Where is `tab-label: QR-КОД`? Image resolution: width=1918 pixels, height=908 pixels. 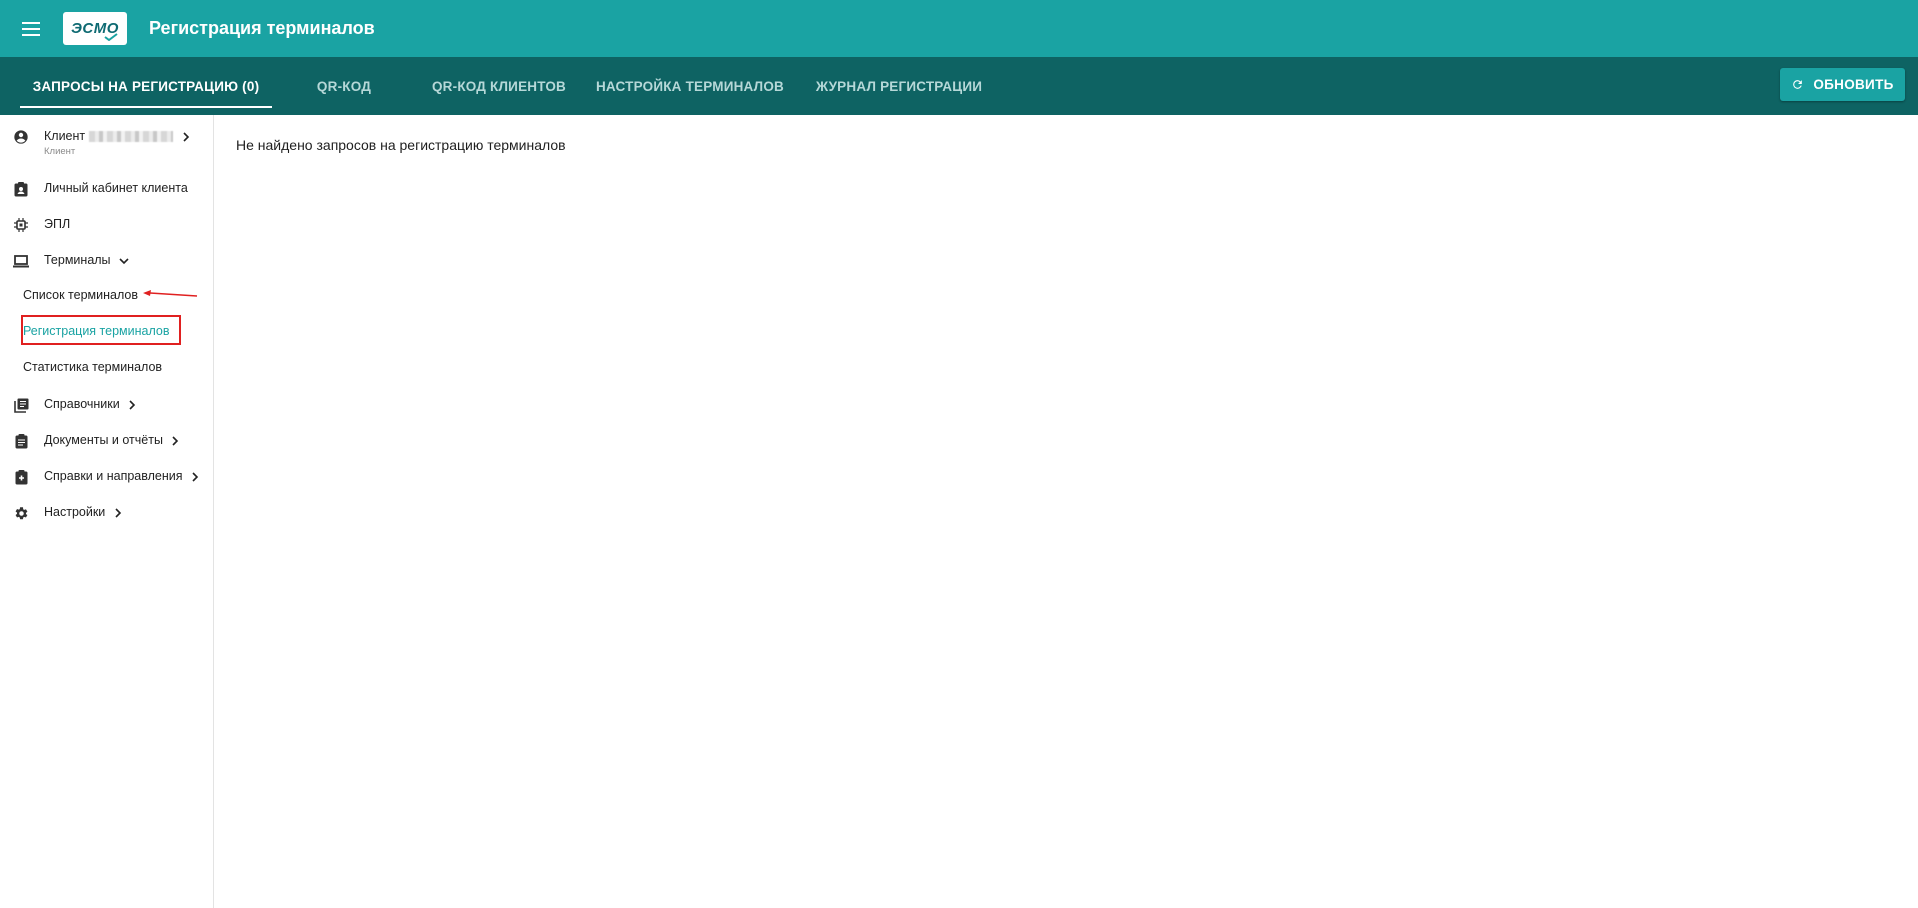
tab-label: QR-КОД is located at coordinates (344, 86).